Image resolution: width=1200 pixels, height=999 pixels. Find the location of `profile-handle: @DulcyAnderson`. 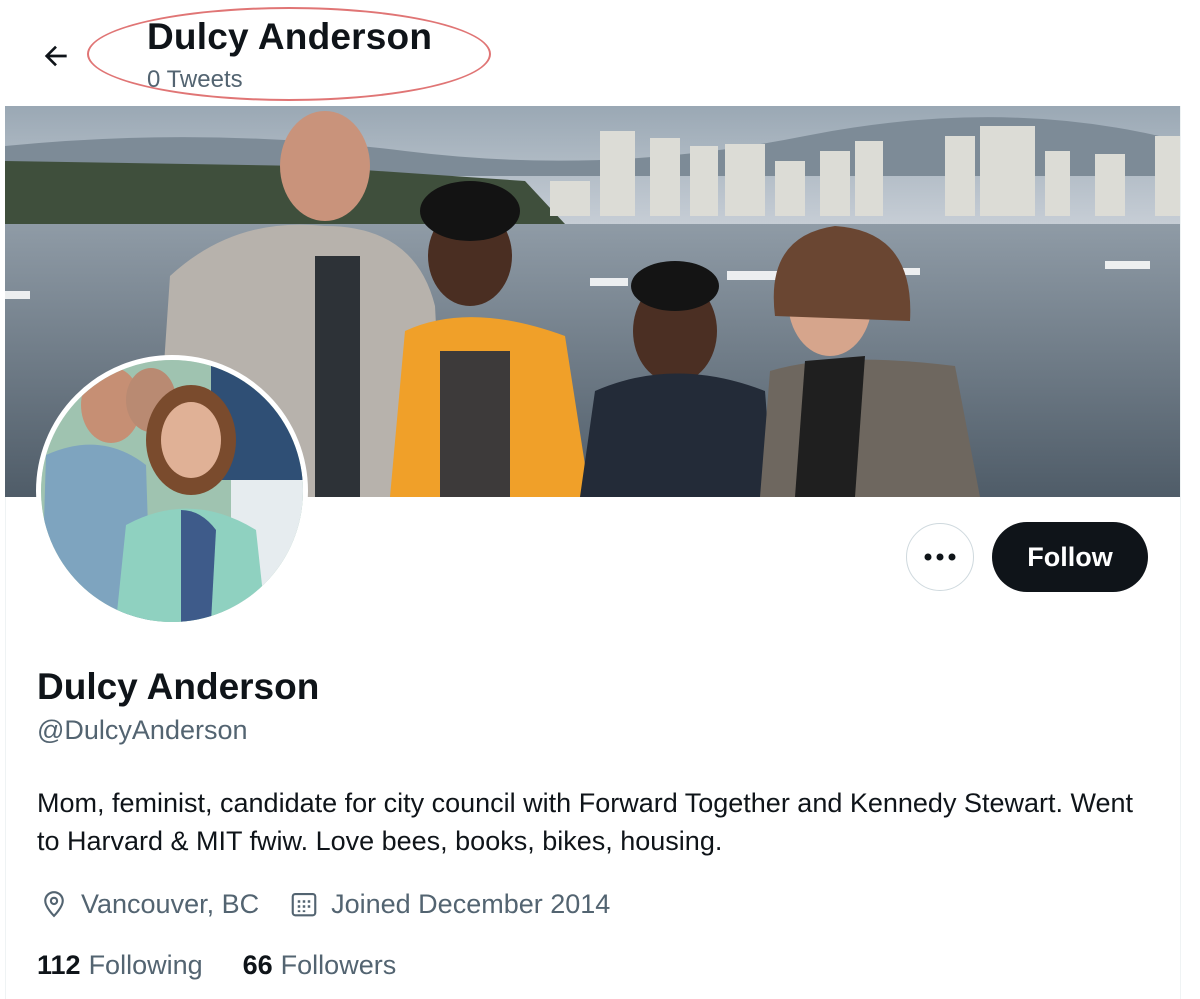

profile-handle: @DulcyAnderson is located at coordinates (142, 730).